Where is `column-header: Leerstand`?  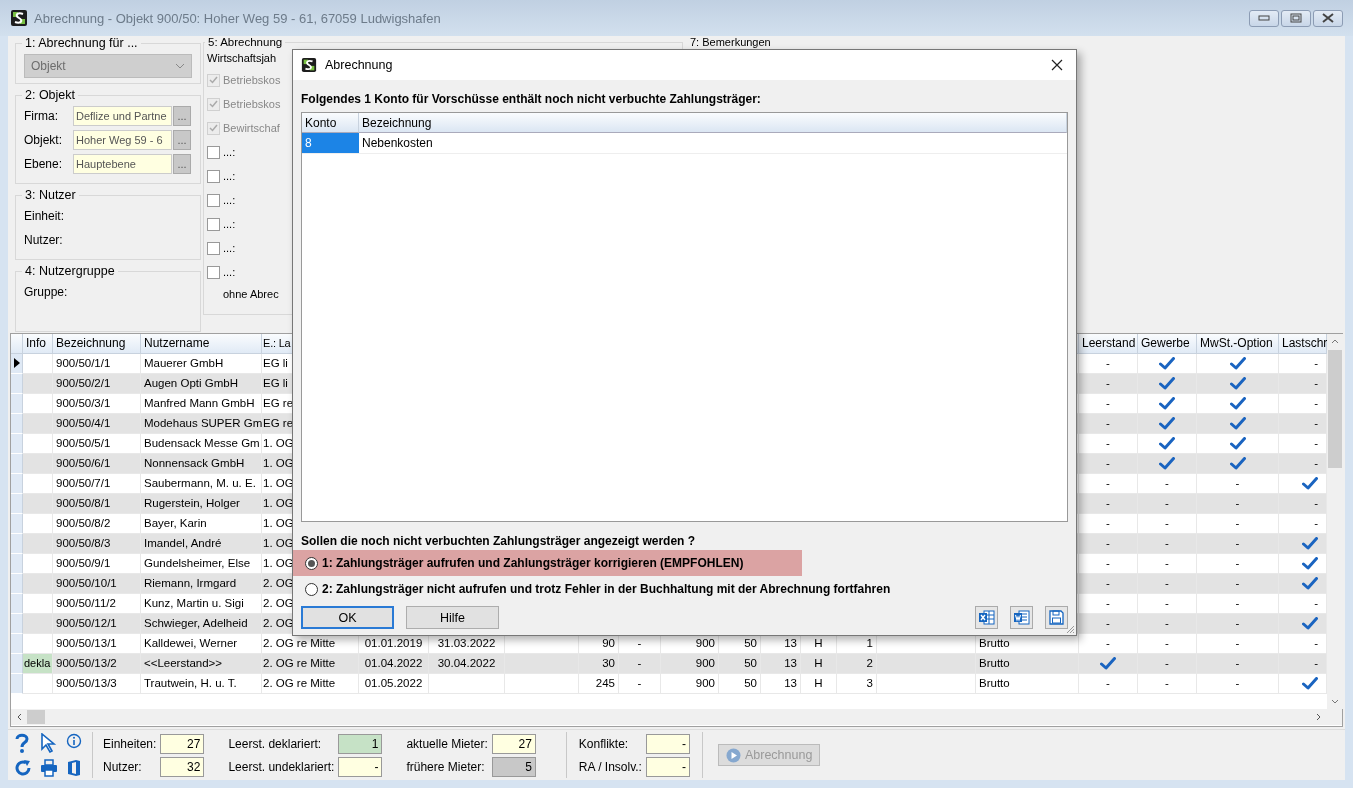
column-header: Leerstand is located at coordinates (1109, 343).